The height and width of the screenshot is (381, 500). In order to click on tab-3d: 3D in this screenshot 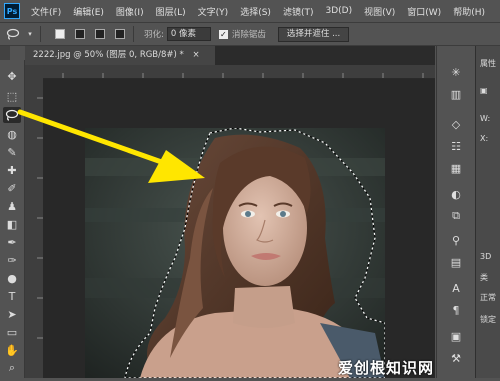, I will do `click(485, 256)`.